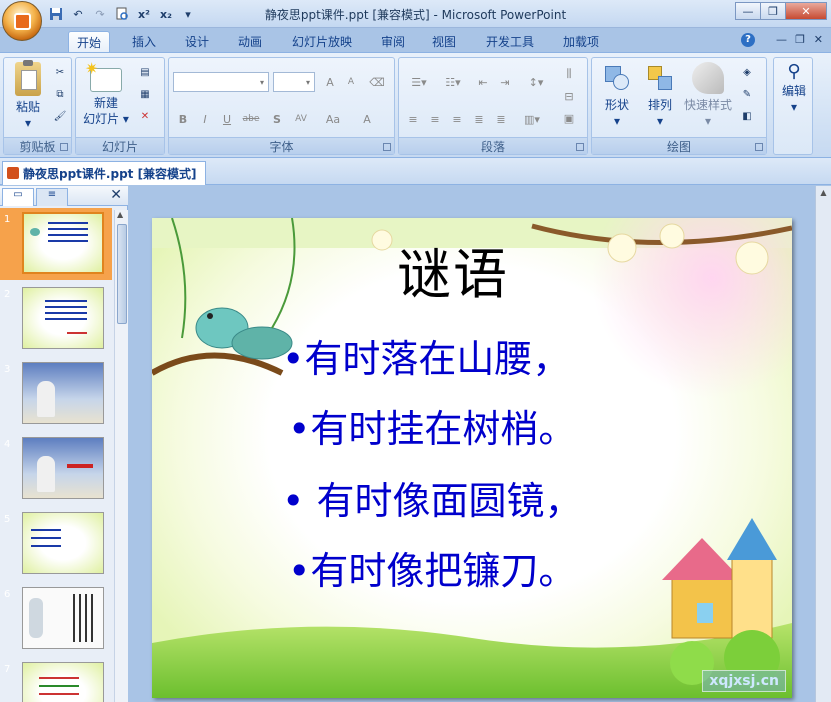 The height and width of the screenshot is (702, 831). Describe the element at coordinates (493, 145) in the screenshot. I see `paragraph-group-label: 段落` at that location.